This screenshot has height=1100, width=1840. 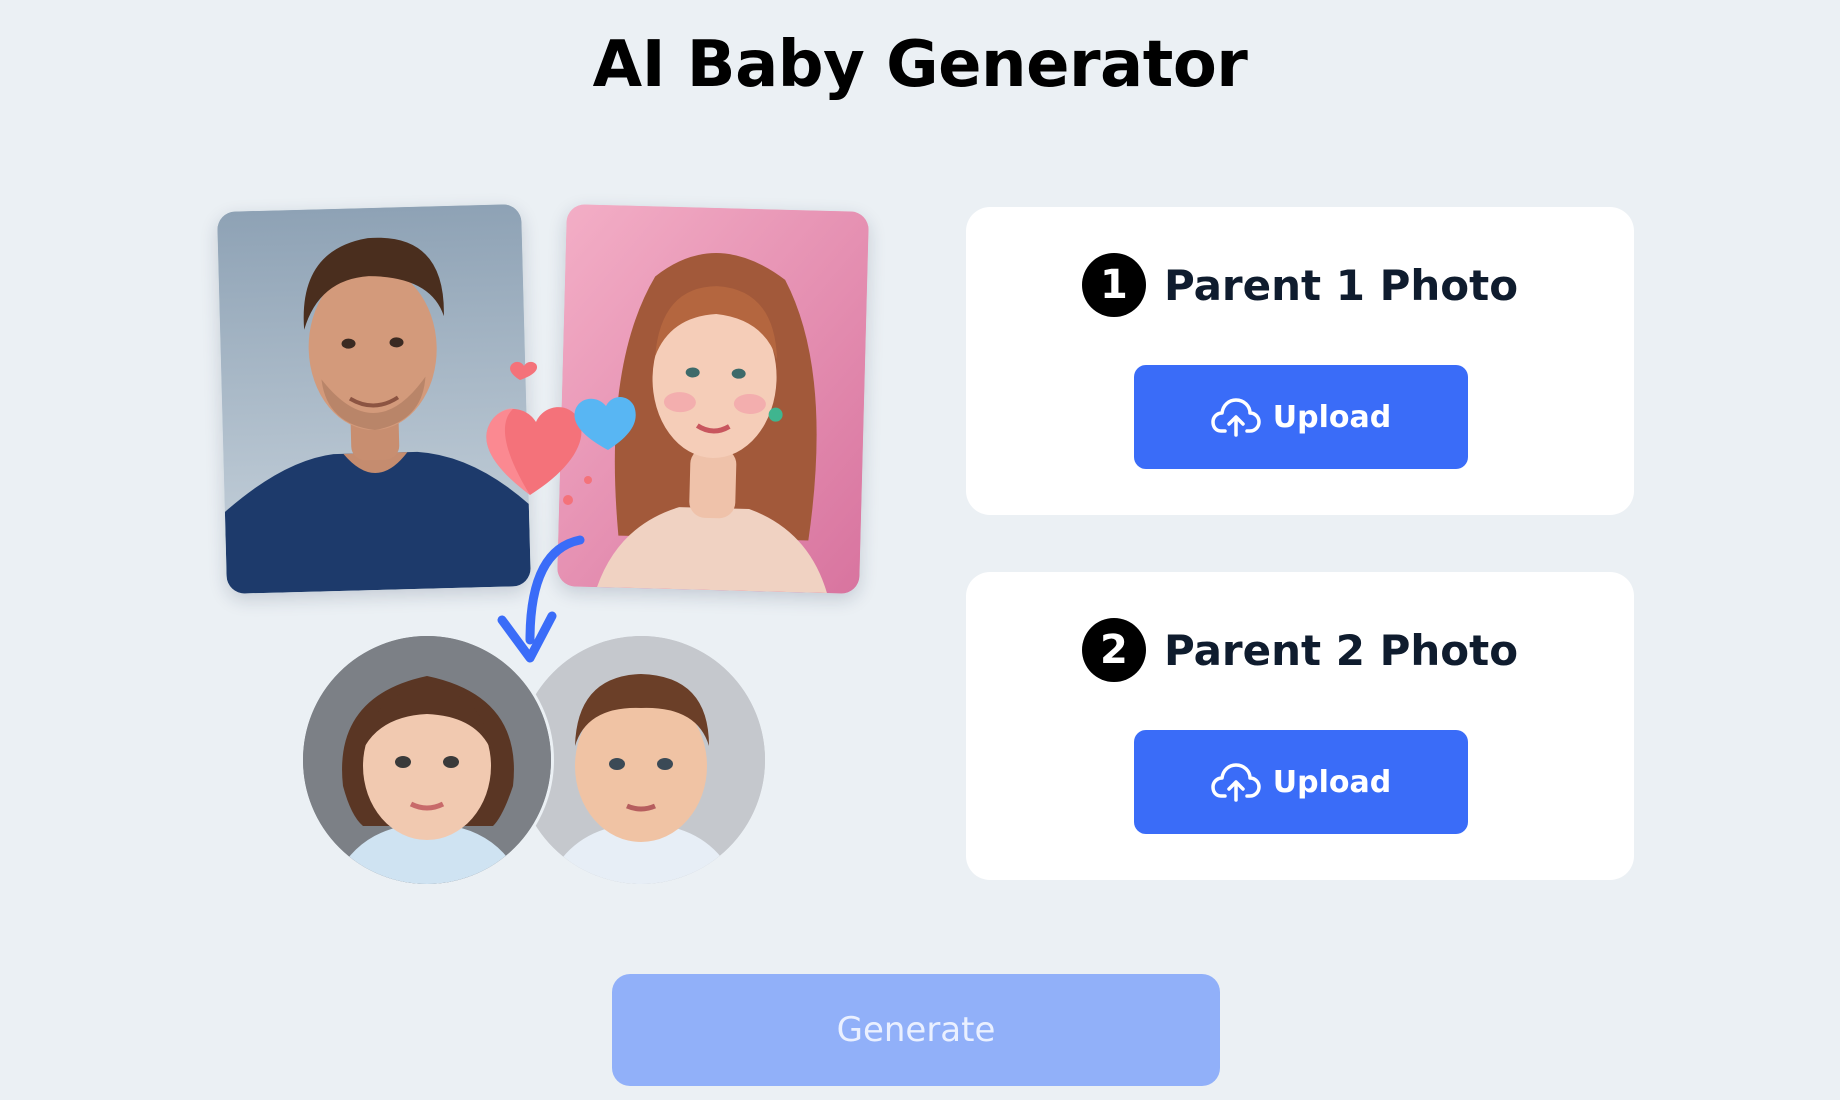 What do you see at coordinates (1332, 417) in the screenshot?
I see `parent-1-upload-label: Upload` at bounding box center [1332, 417].